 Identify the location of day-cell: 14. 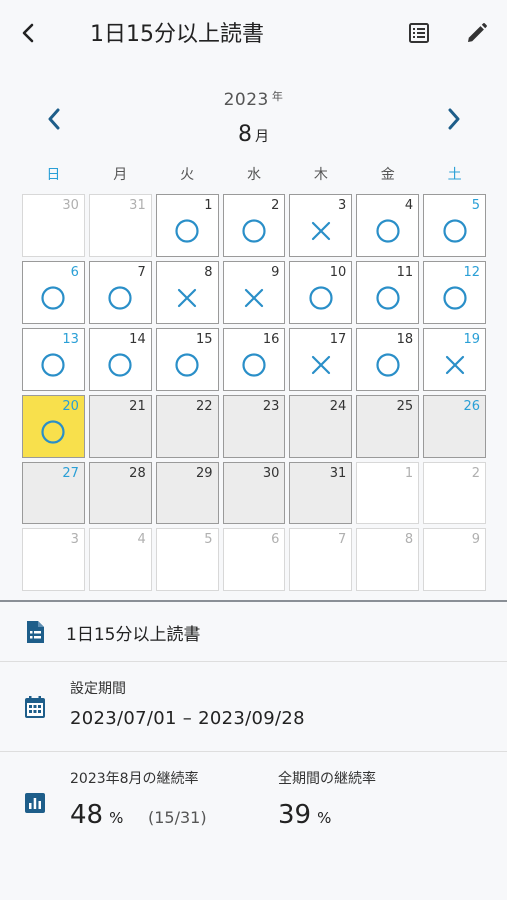
(120, 359).